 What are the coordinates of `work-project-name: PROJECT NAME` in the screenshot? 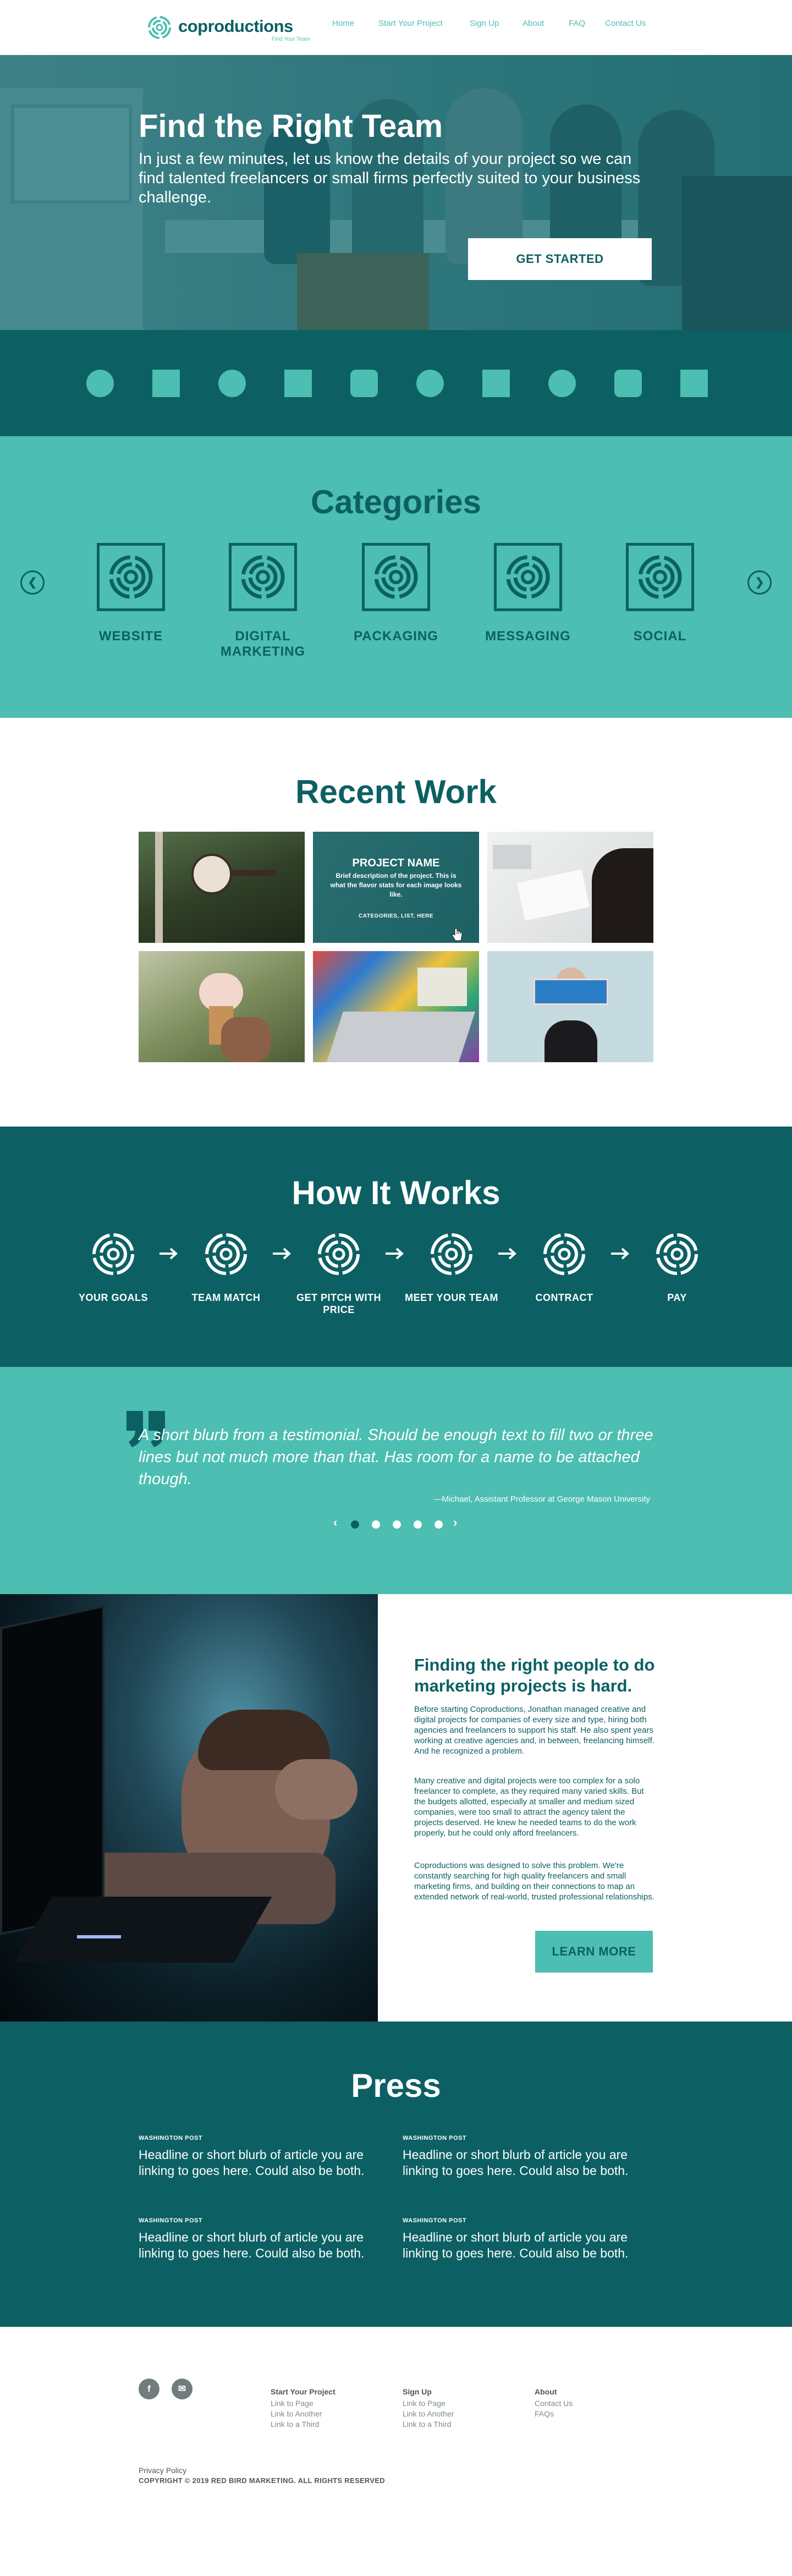 It's located at (396, 863).